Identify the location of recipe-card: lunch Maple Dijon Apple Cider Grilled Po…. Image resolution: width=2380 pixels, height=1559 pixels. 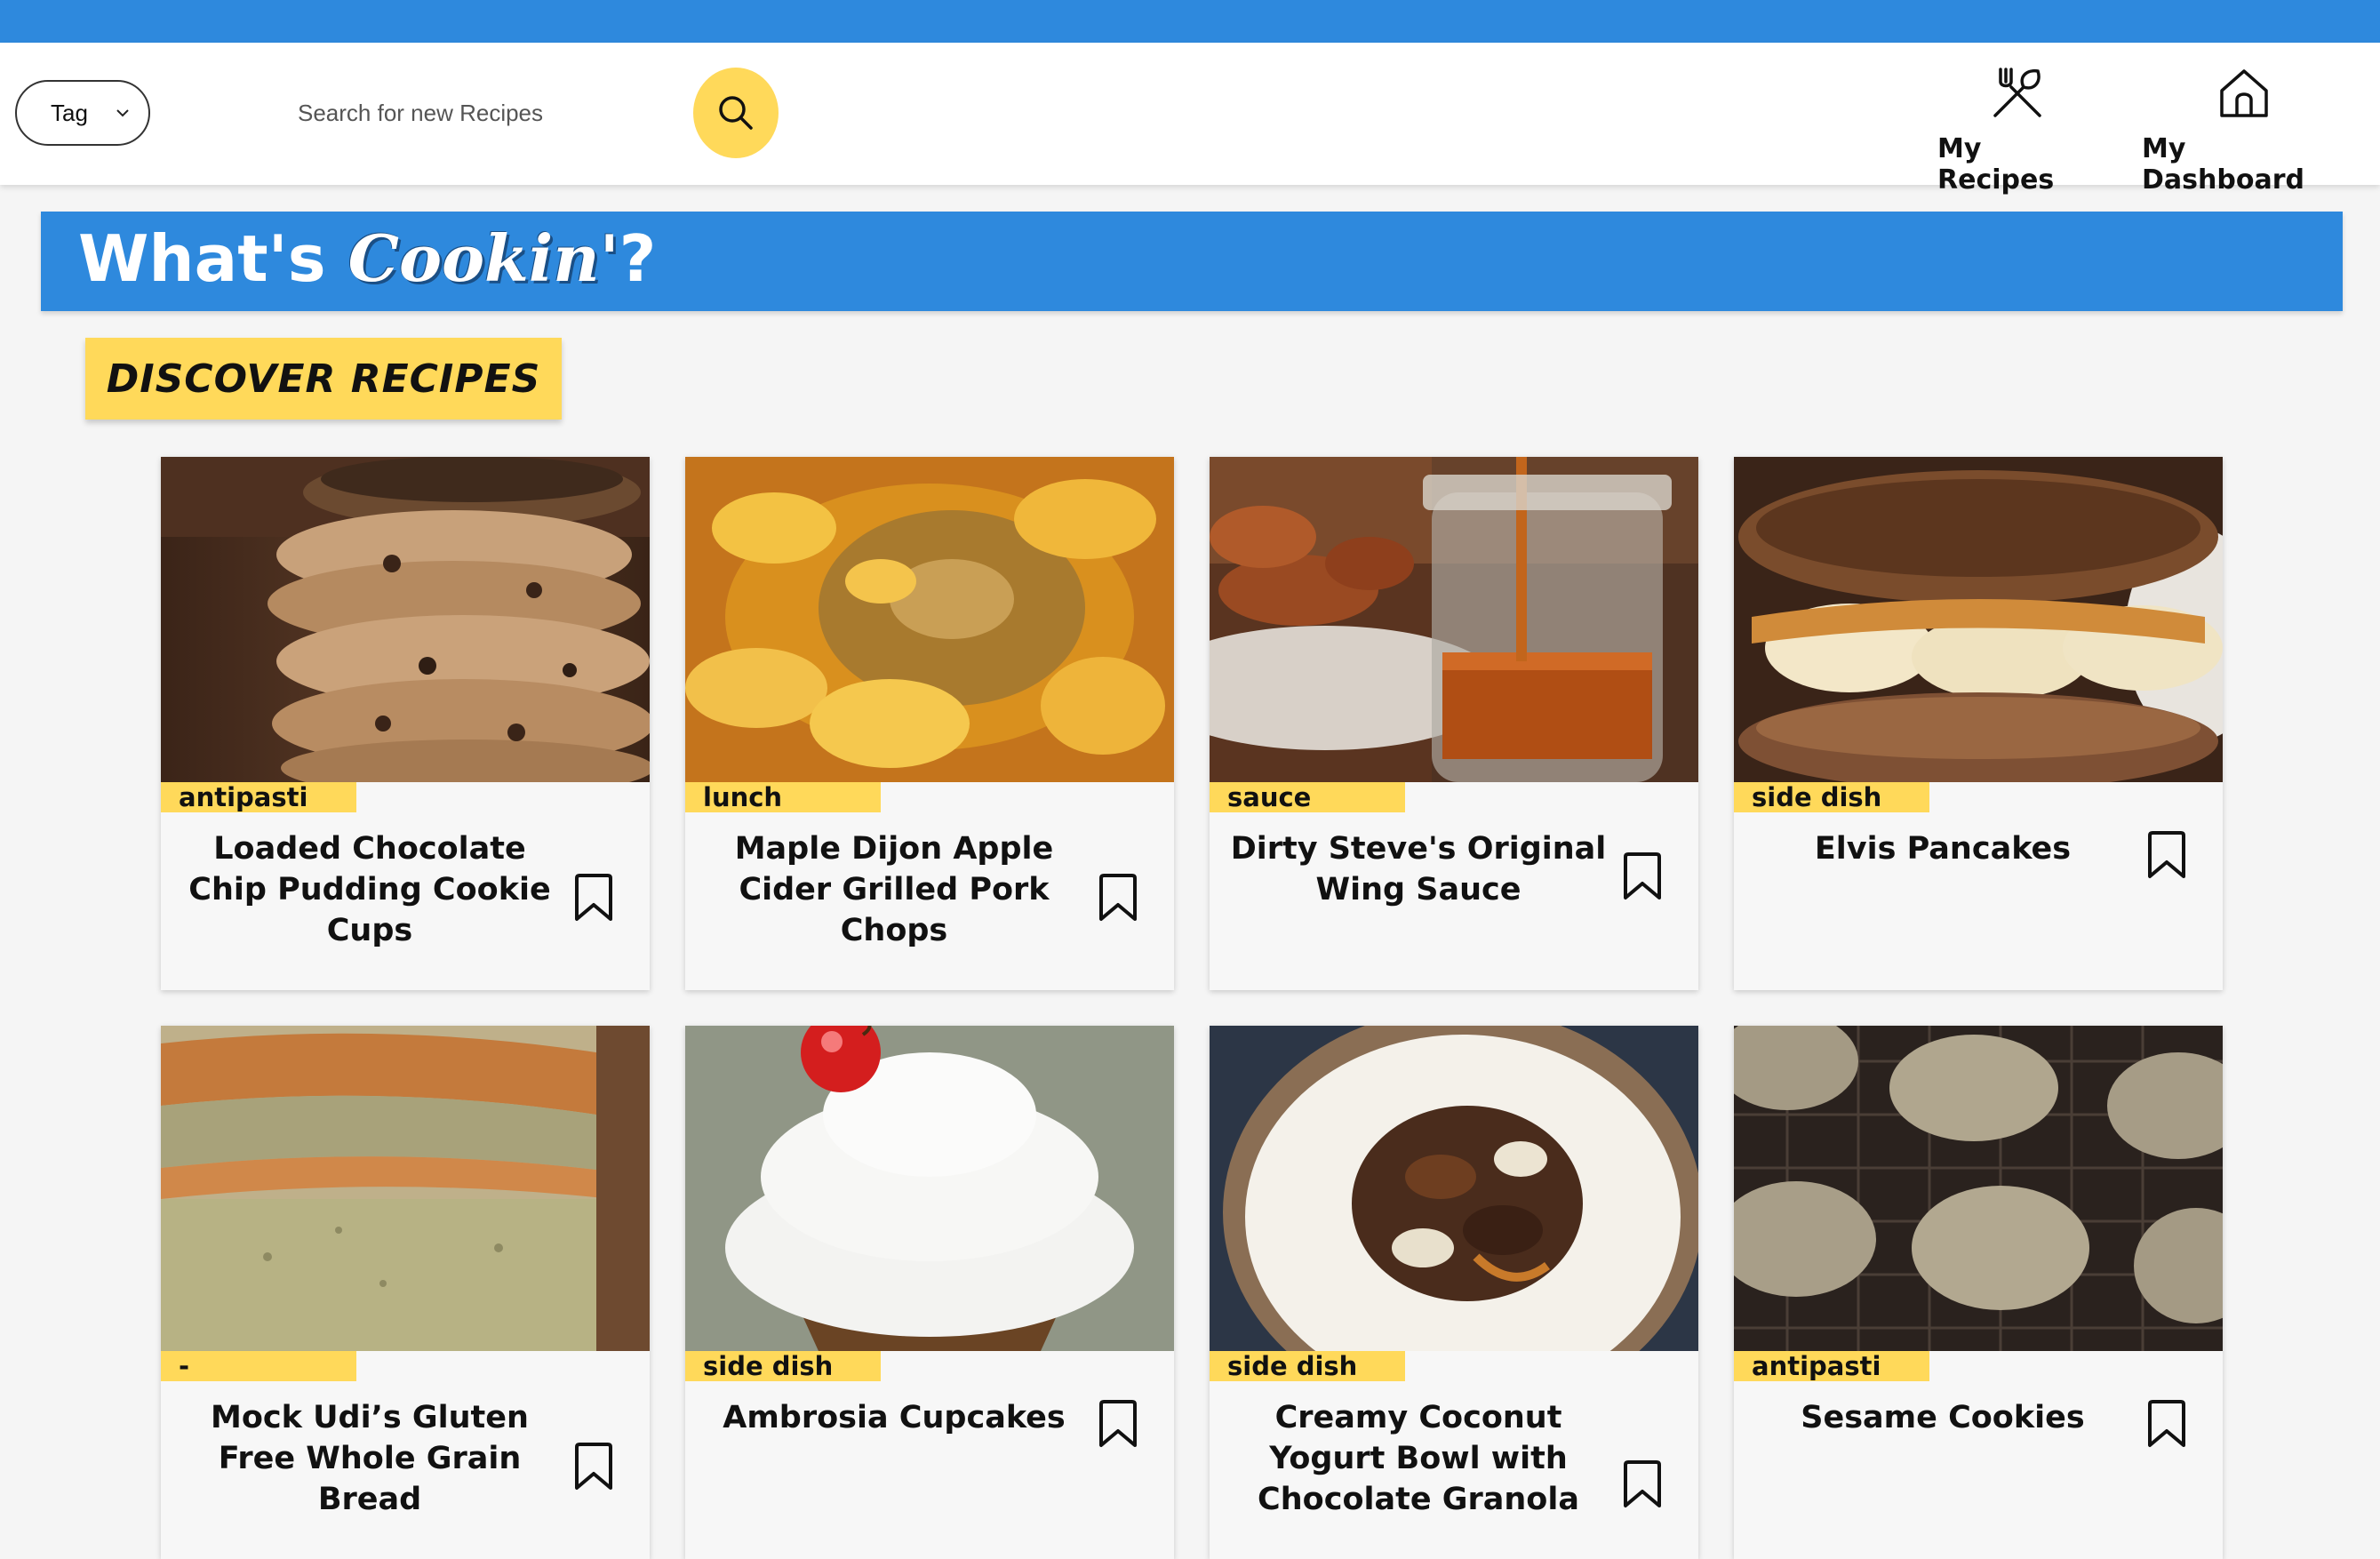
(929, 723).